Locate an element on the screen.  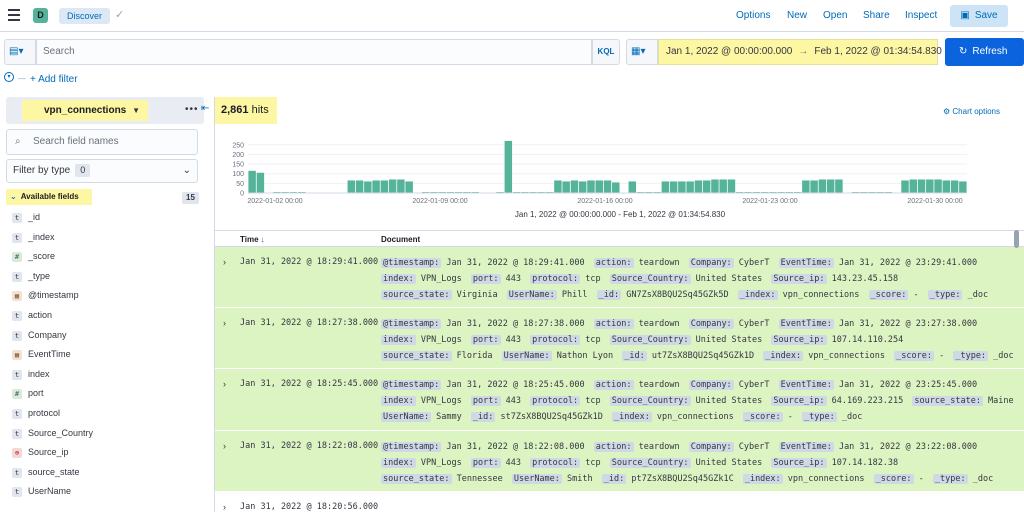
more-options-icon: ••• is located at coordinates (192, 109).